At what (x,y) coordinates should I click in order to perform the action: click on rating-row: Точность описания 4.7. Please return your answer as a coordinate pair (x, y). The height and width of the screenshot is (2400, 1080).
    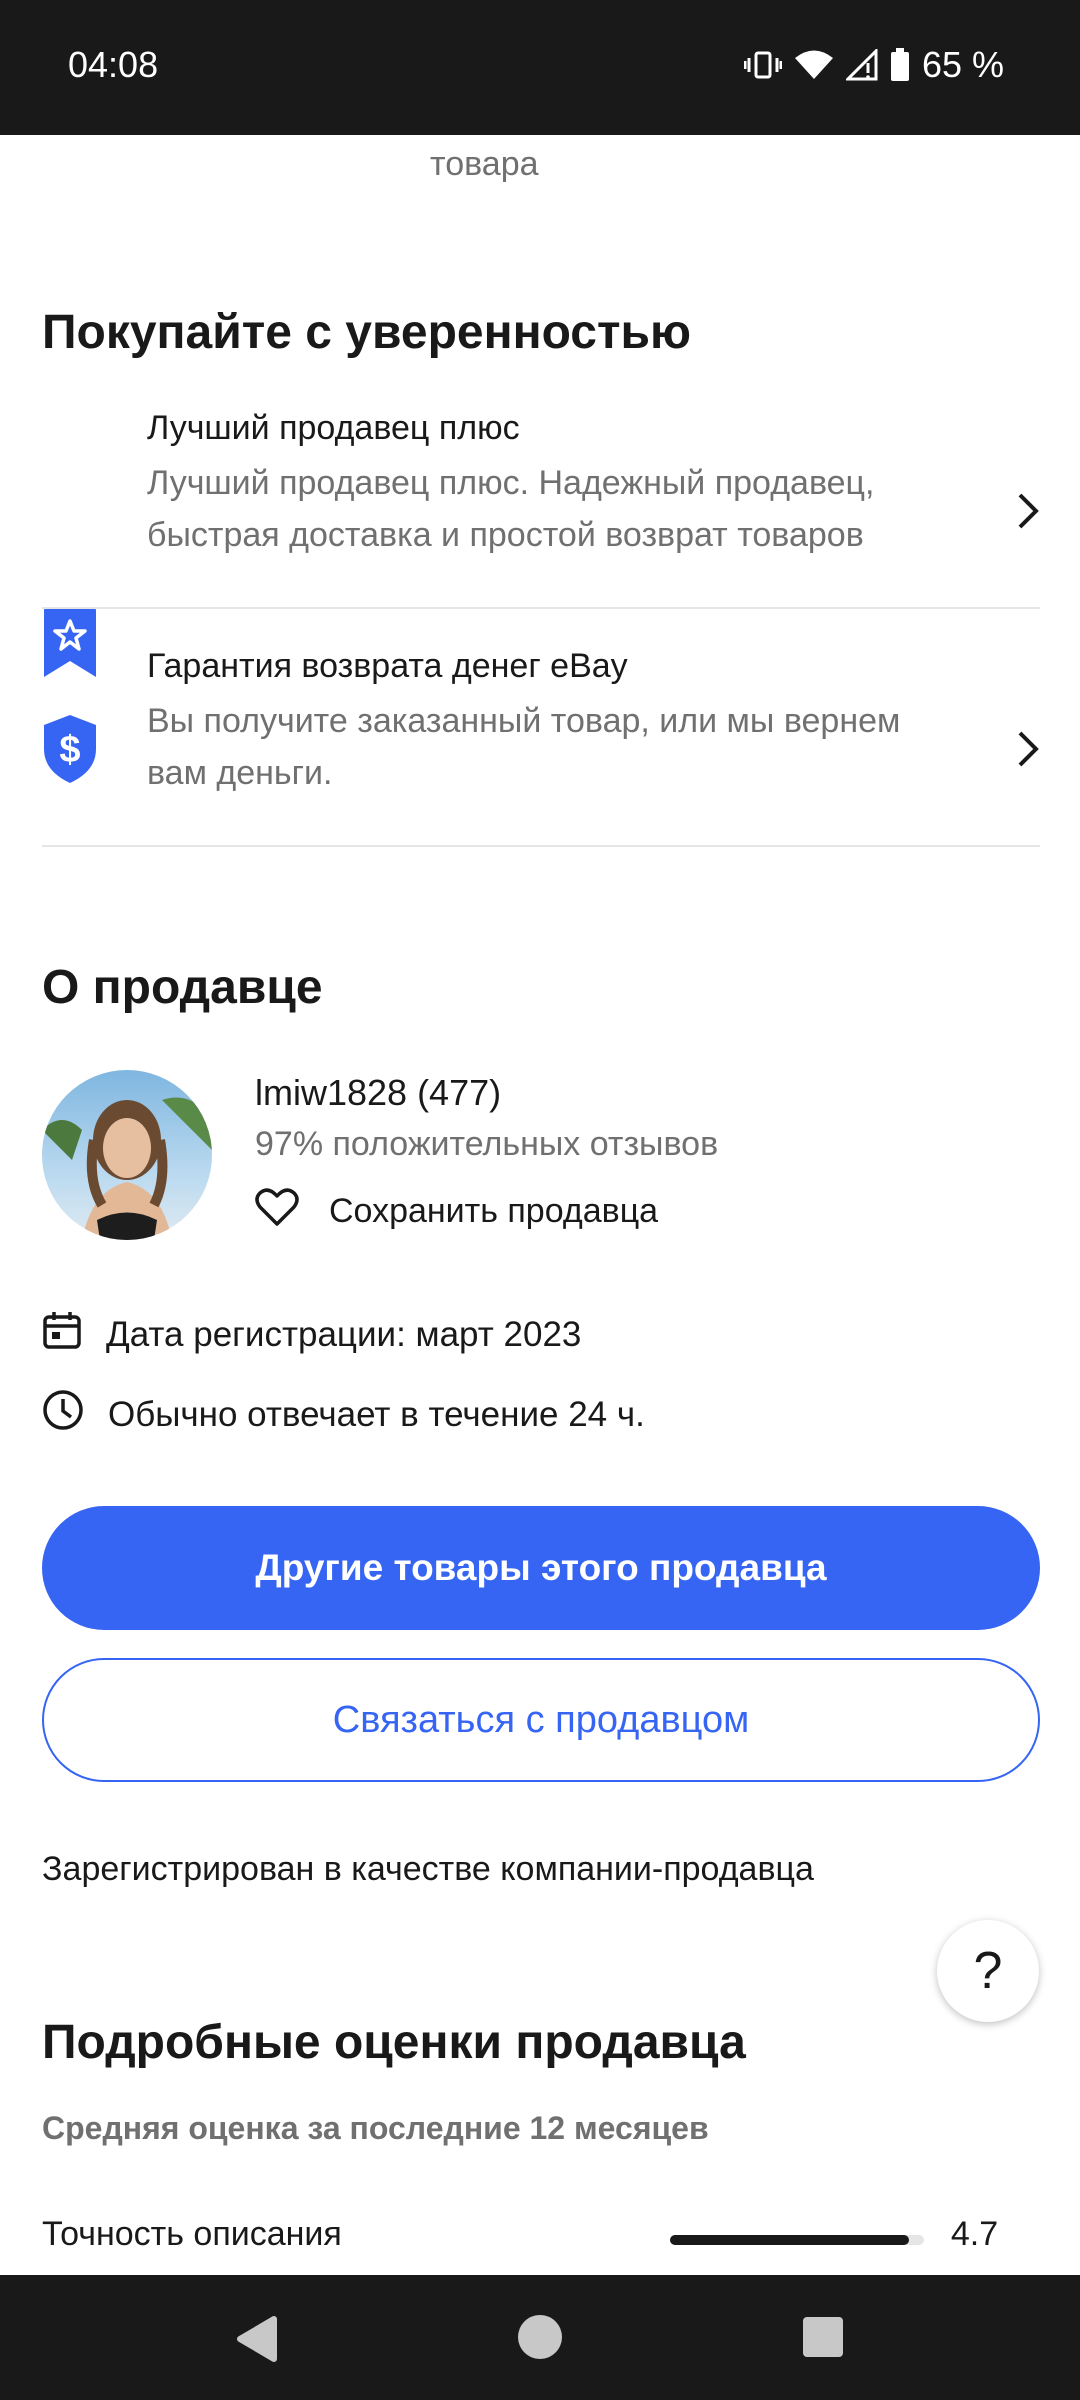
    Looking at the image, I should click on (541, 2240).